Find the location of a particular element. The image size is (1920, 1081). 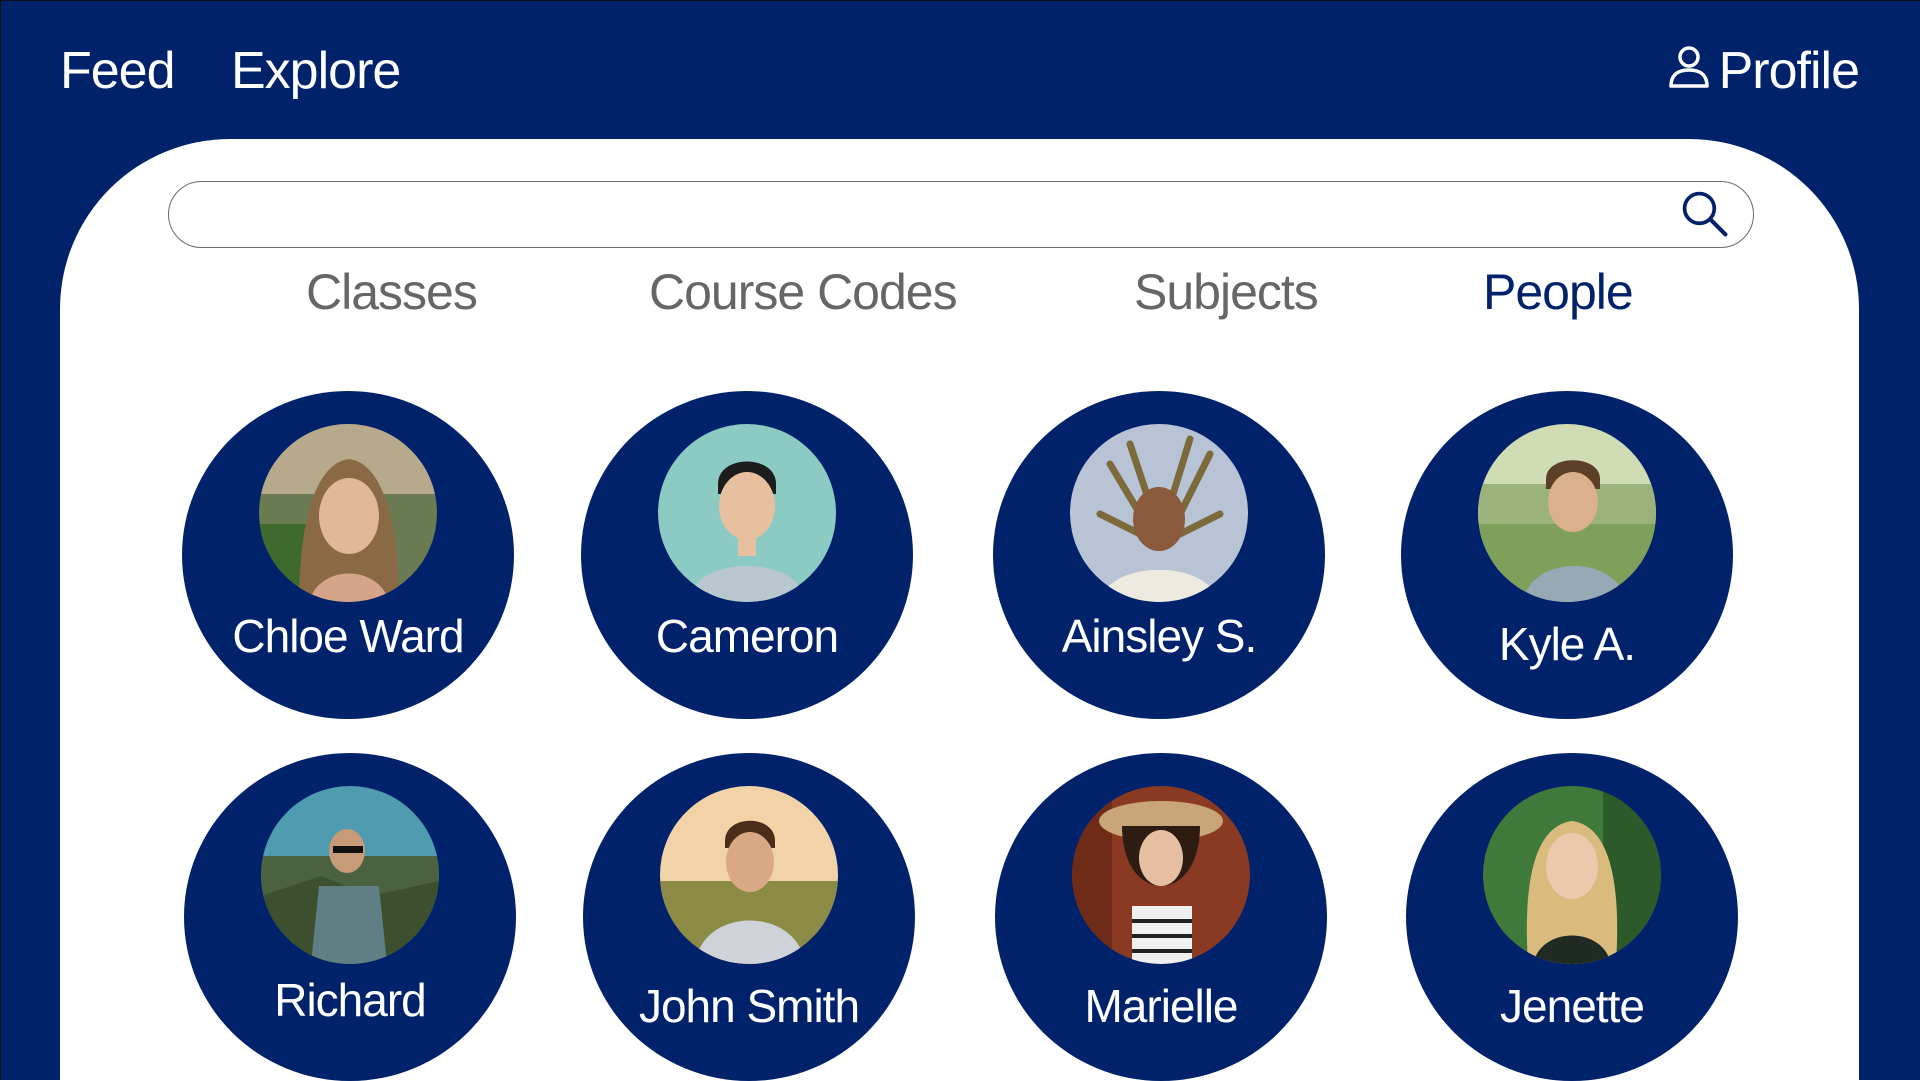

person-card-ainsley-s: Ainsley S. is located at coordinates (1159, 555).